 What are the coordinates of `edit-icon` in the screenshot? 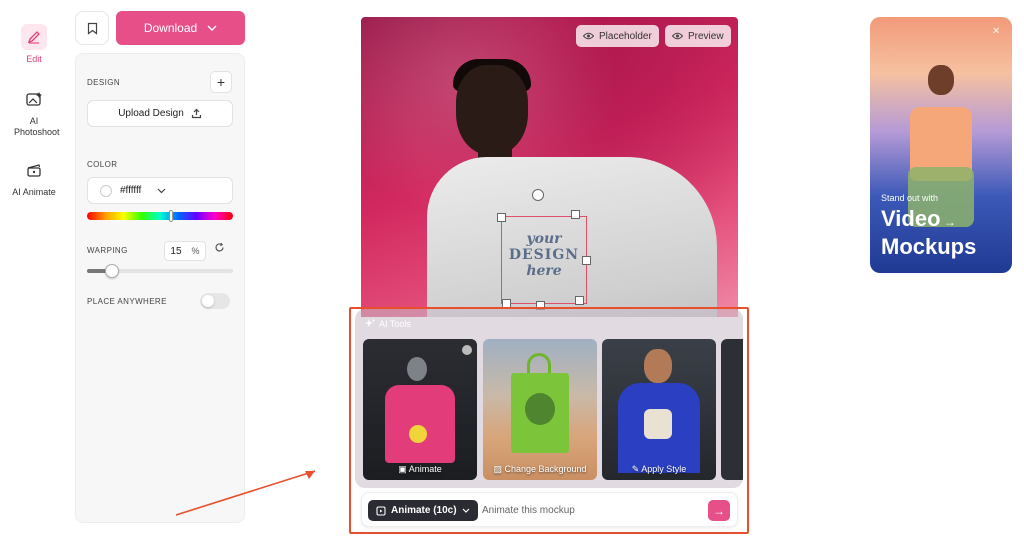 It's located at (34, 37).